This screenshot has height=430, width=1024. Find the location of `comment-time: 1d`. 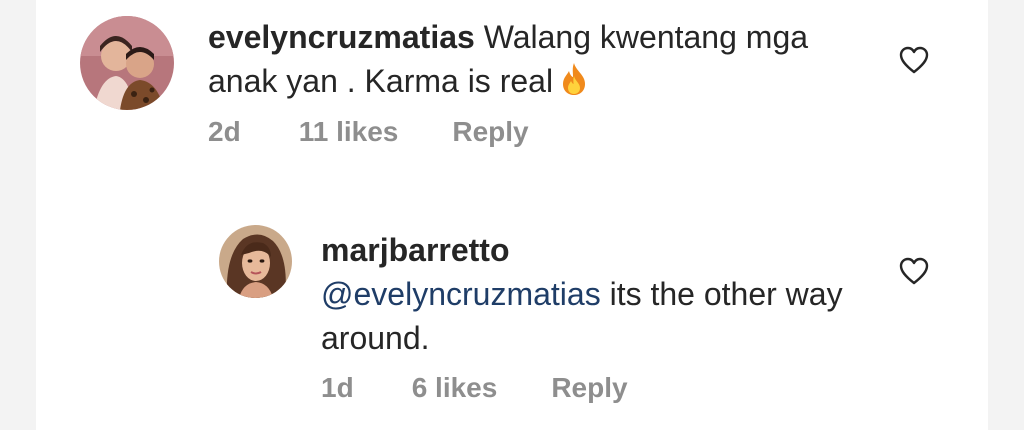

comment-time: 1d is located at coordinates (337, 388).